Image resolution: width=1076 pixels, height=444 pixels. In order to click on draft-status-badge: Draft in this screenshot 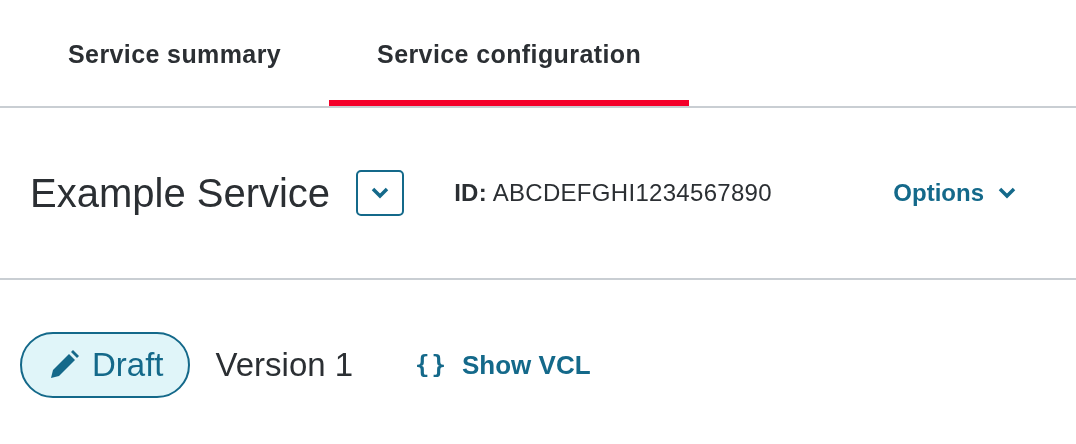, I will do `click(105, 365)`.